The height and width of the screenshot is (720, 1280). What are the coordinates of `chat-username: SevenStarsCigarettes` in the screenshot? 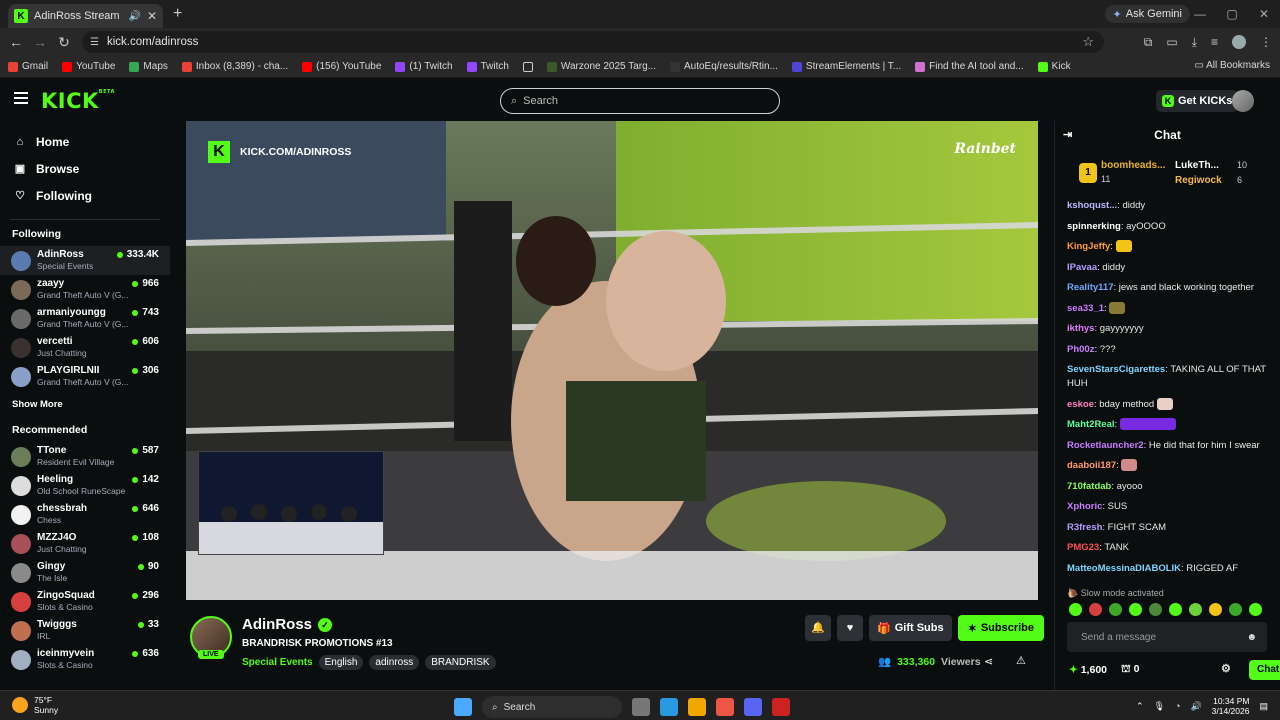 It's located at (1116, 369).